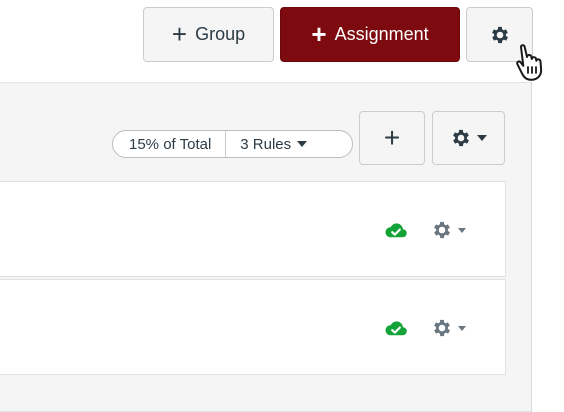 The height and width of the screenshot is (412, 564). Describe the element at coordinates (220, 34) in the screenshot. I see `add-group-label: Group` at that location.